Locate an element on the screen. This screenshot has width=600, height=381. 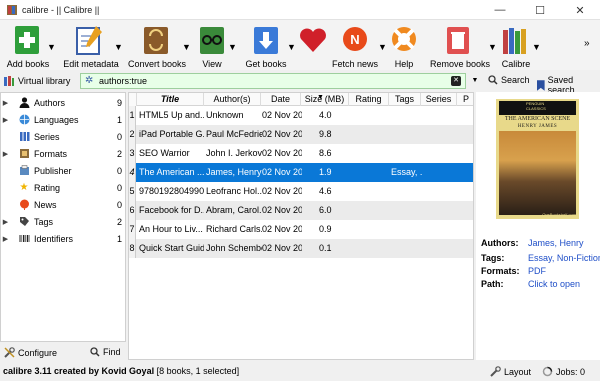
tag-browser-item-authors: ▶ Authors 9 is located at coordinates (63, 102).